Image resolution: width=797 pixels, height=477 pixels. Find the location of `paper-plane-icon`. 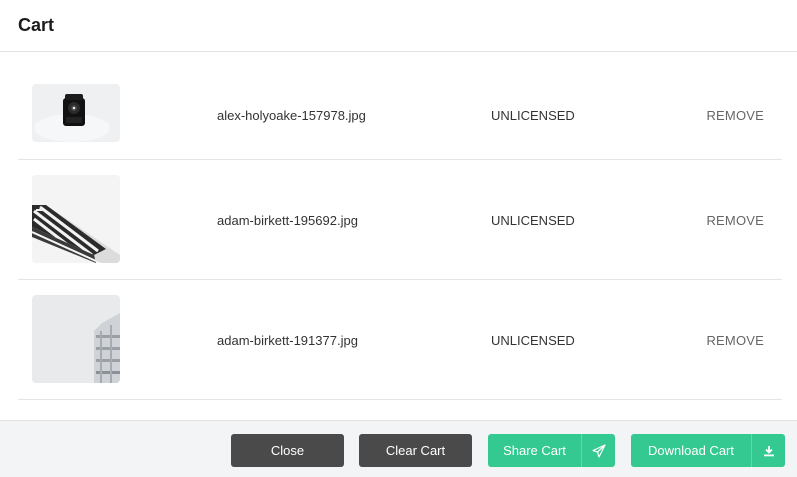

paper-plane-icon is located at coordinates (598, 450).